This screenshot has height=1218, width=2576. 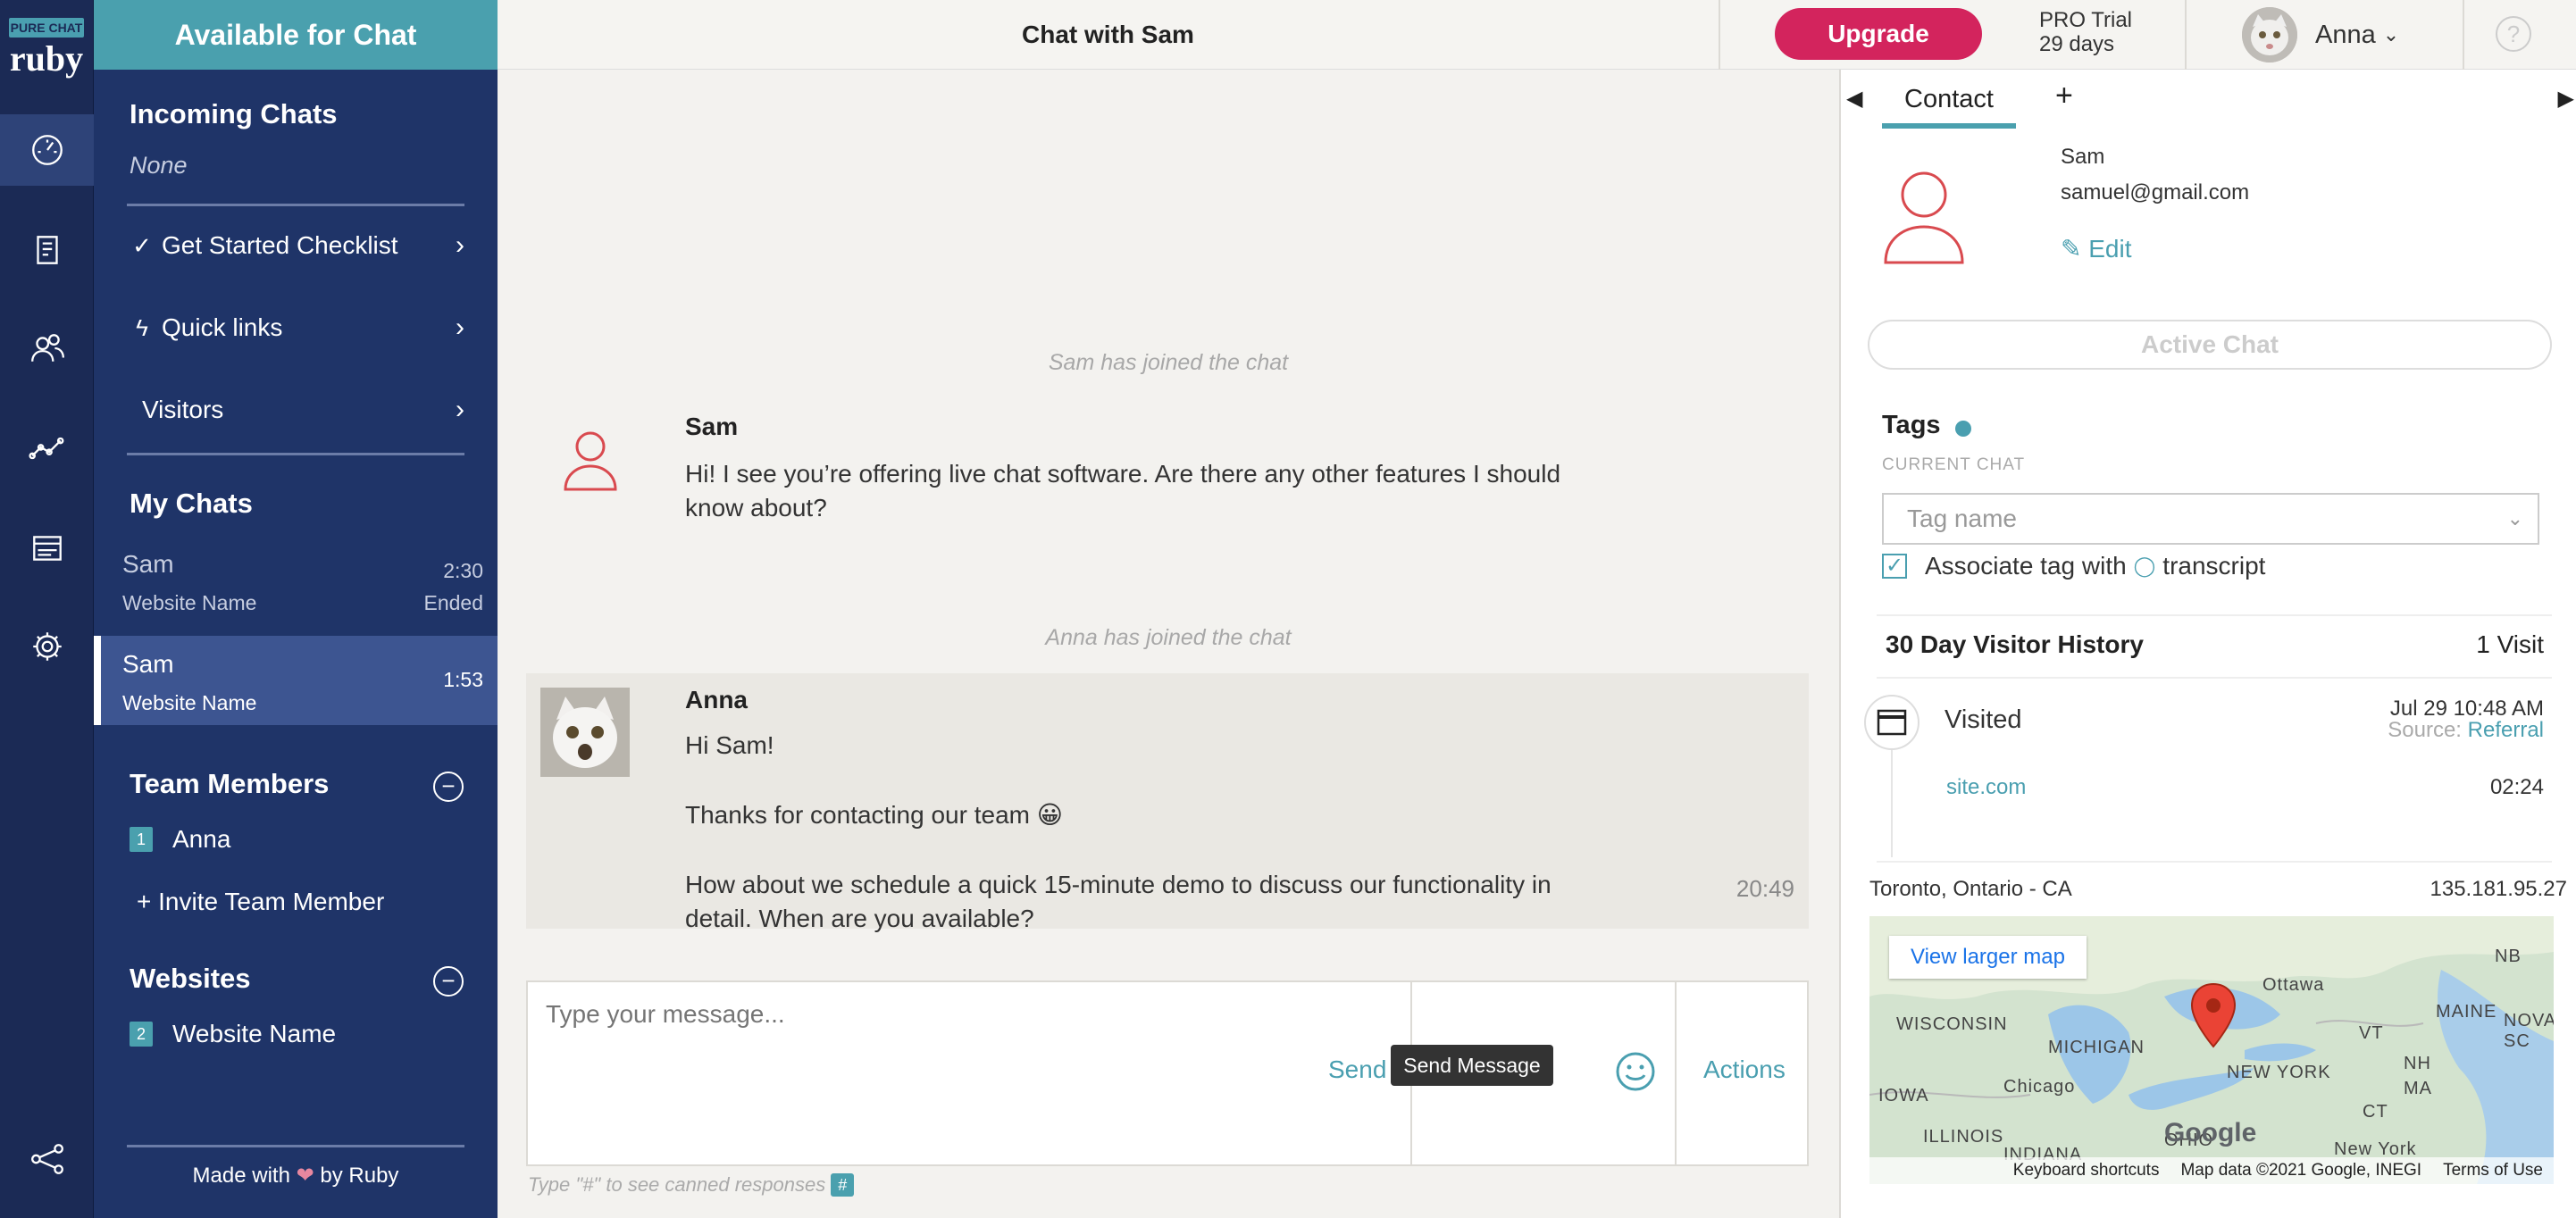 I want to click on website-badge: 2, so click(x=142, y=1034).